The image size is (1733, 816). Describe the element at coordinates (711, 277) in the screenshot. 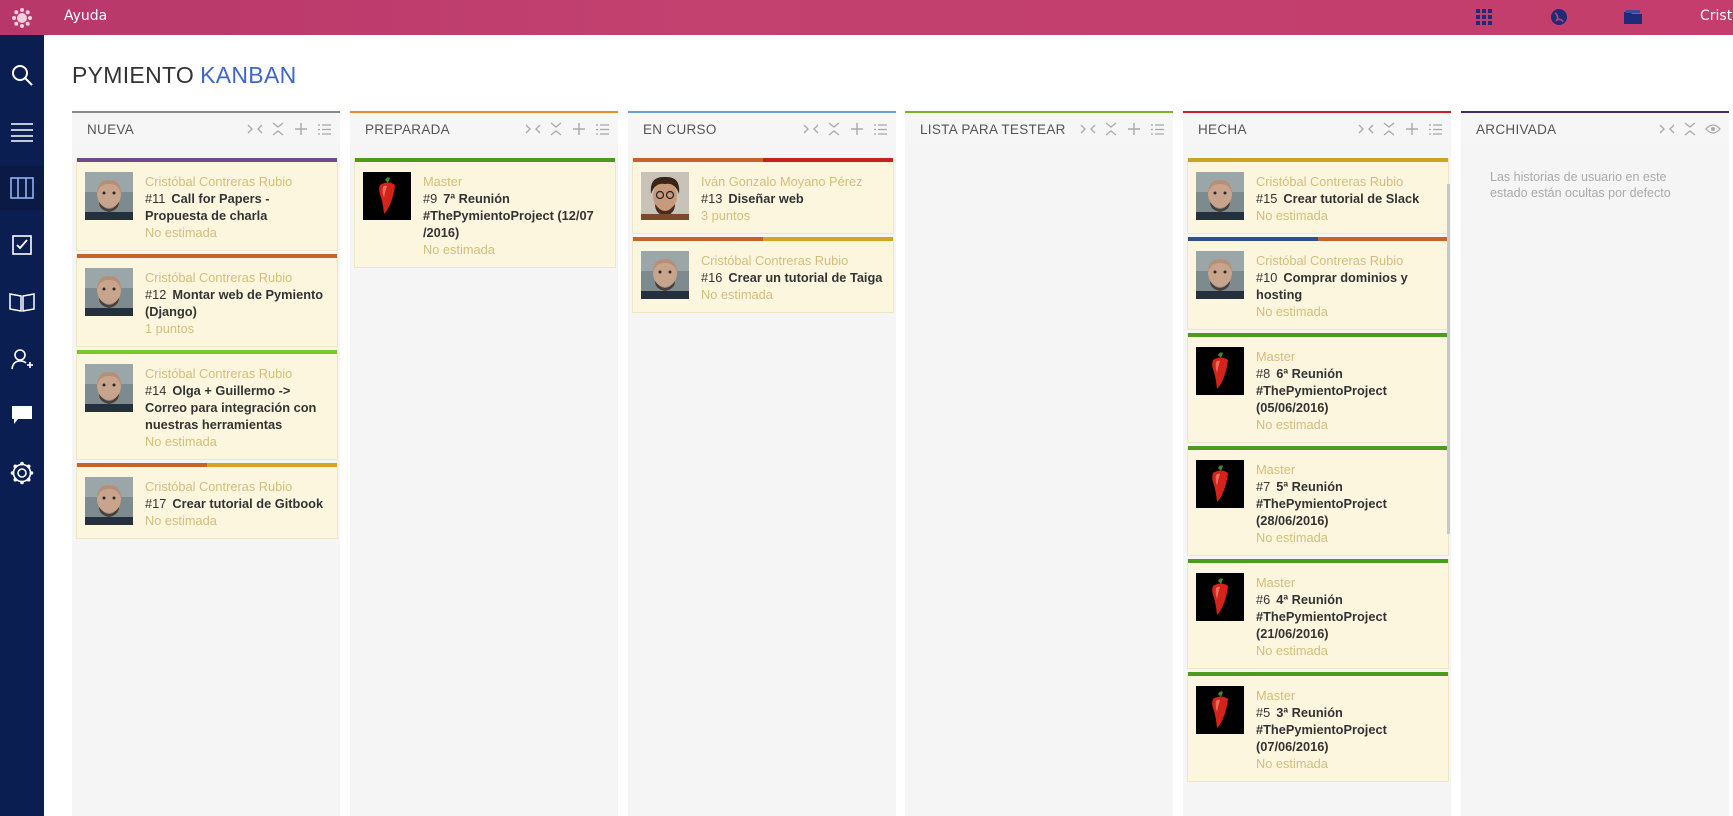

I see `story-ref: #16` at that location.